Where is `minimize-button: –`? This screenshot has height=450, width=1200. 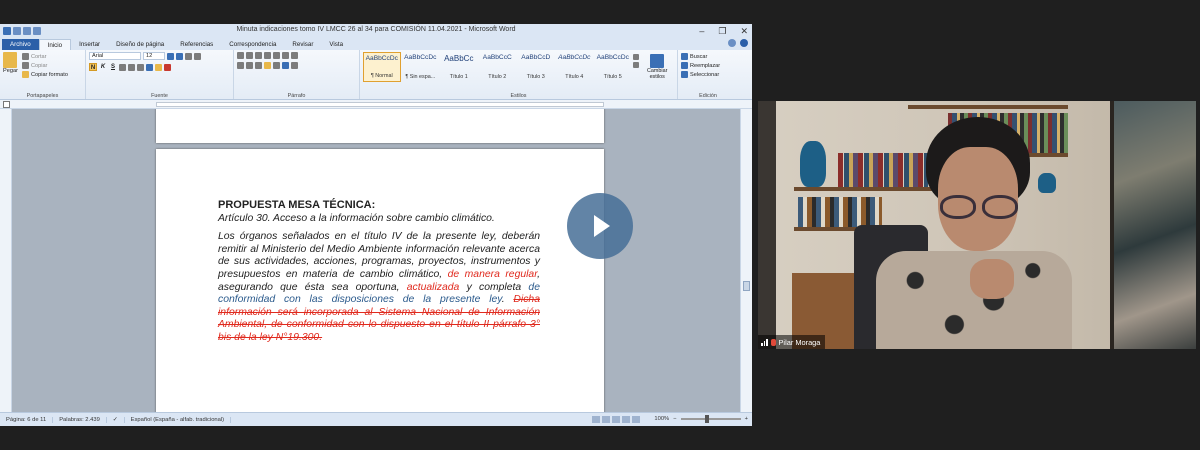 minimize-button: – is located at coordinates (701, 31).